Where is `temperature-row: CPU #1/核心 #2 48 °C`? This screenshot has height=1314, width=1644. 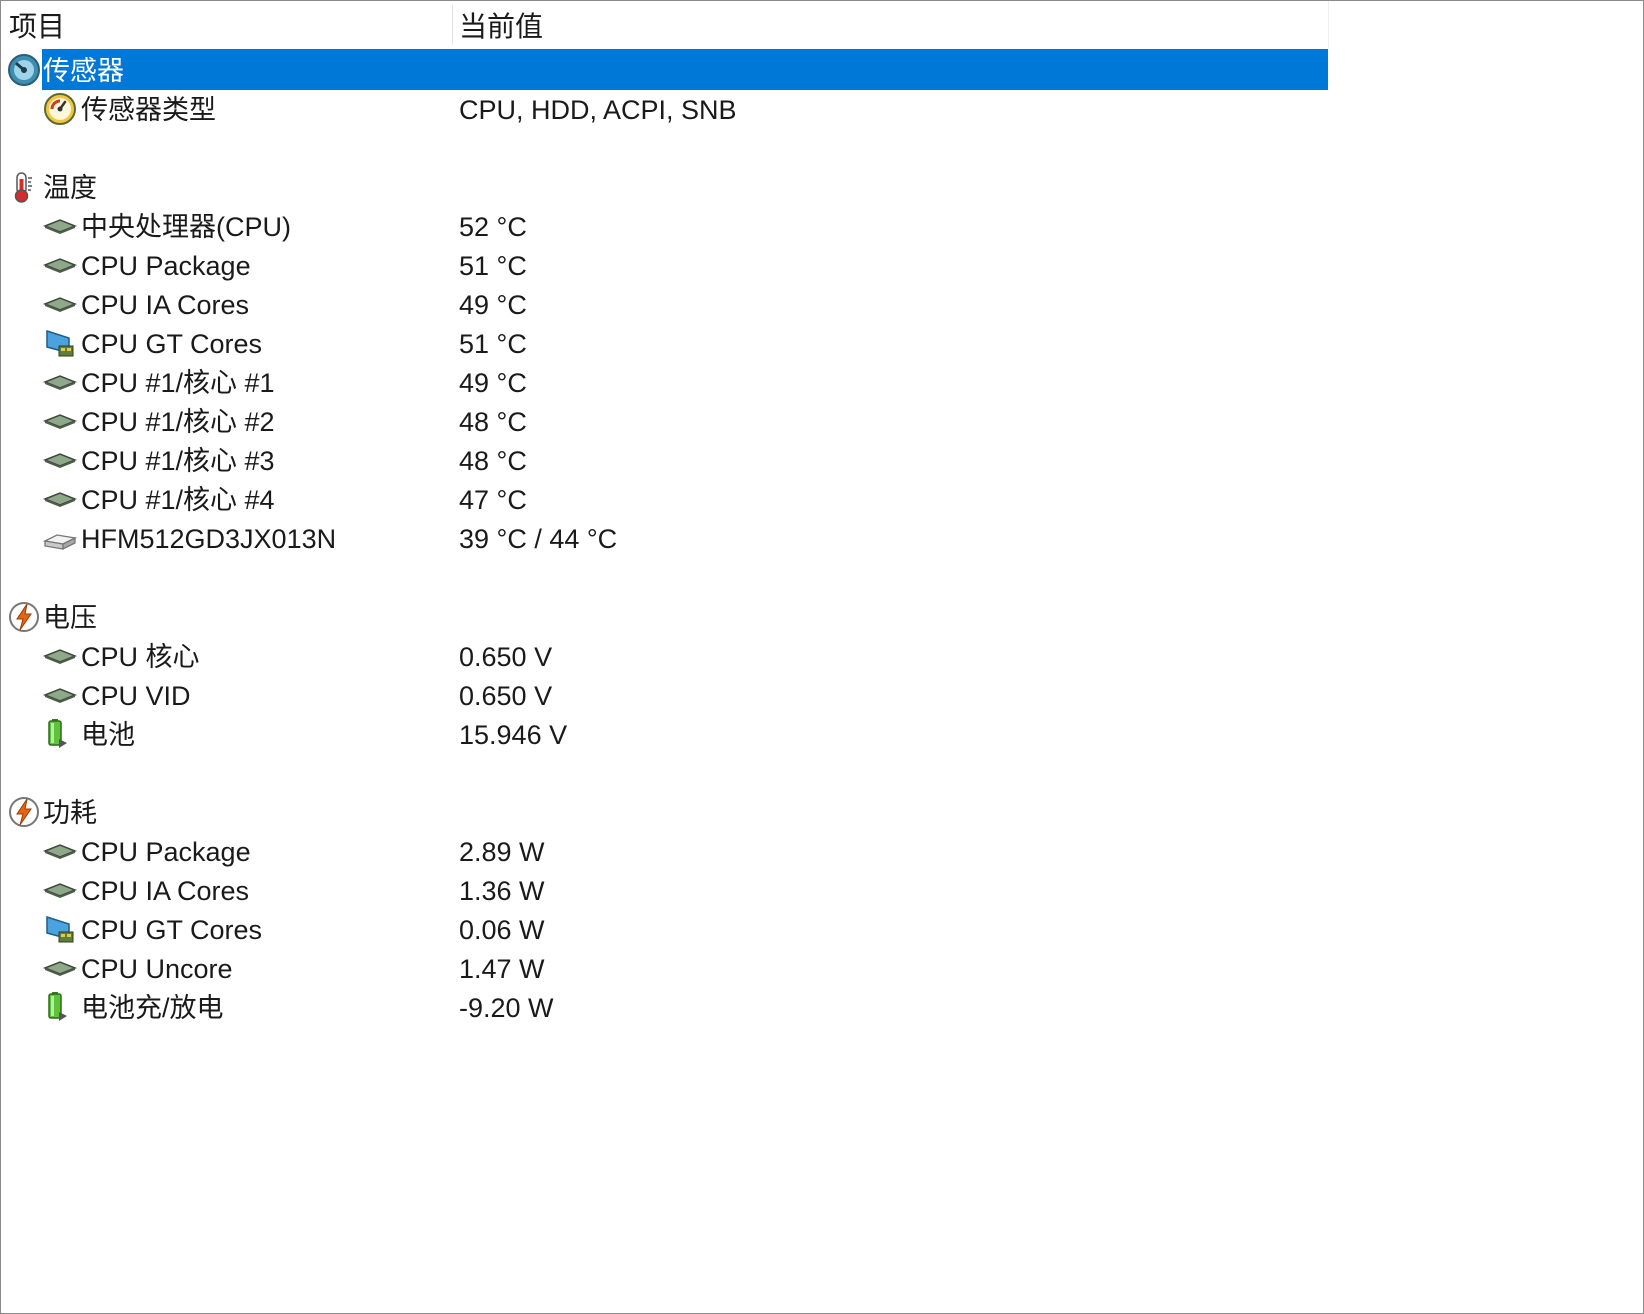 temperature-row: CPU #1/核心 #2 48 °C is located at coordinates (664, 420).